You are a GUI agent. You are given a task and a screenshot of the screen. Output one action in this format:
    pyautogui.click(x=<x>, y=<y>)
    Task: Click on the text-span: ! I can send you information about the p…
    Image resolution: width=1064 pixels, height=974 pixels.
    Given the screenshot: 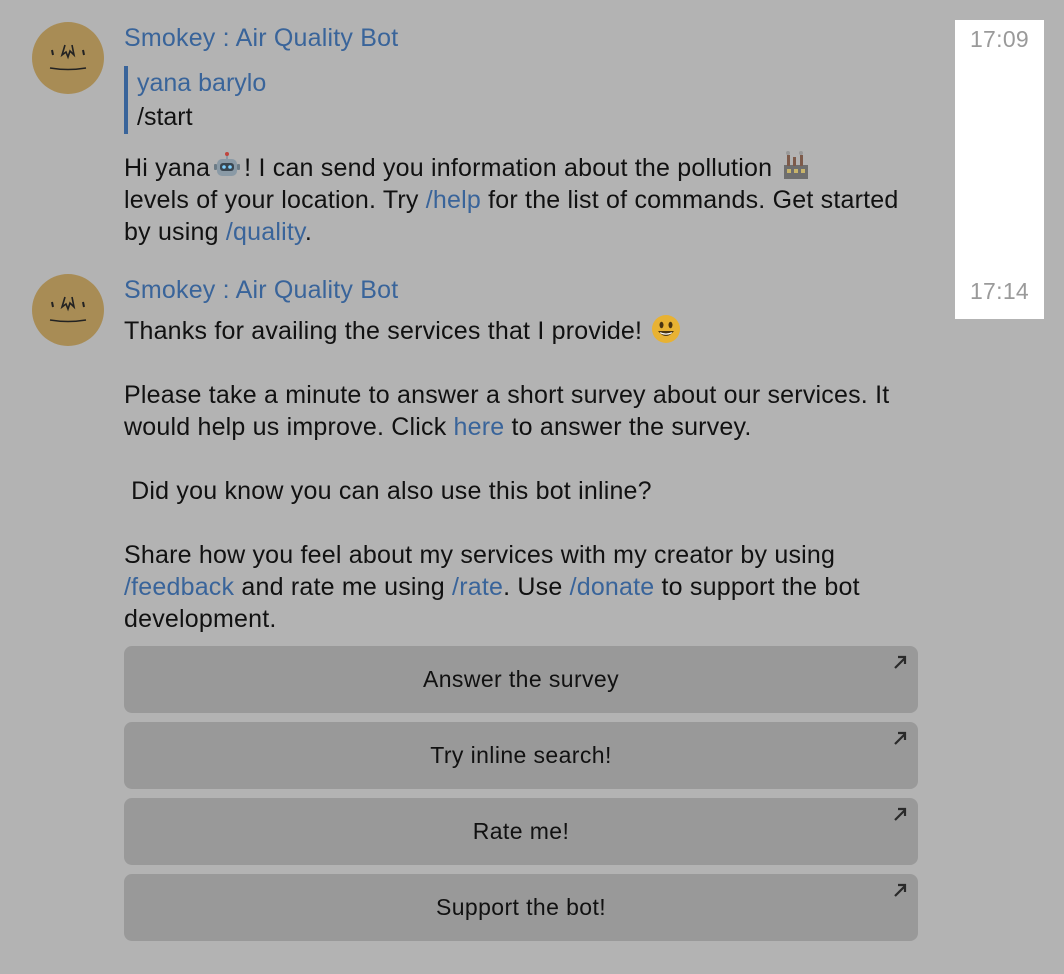 What is the action you would take?
    pyautogui.click(x=512, y=168)
    